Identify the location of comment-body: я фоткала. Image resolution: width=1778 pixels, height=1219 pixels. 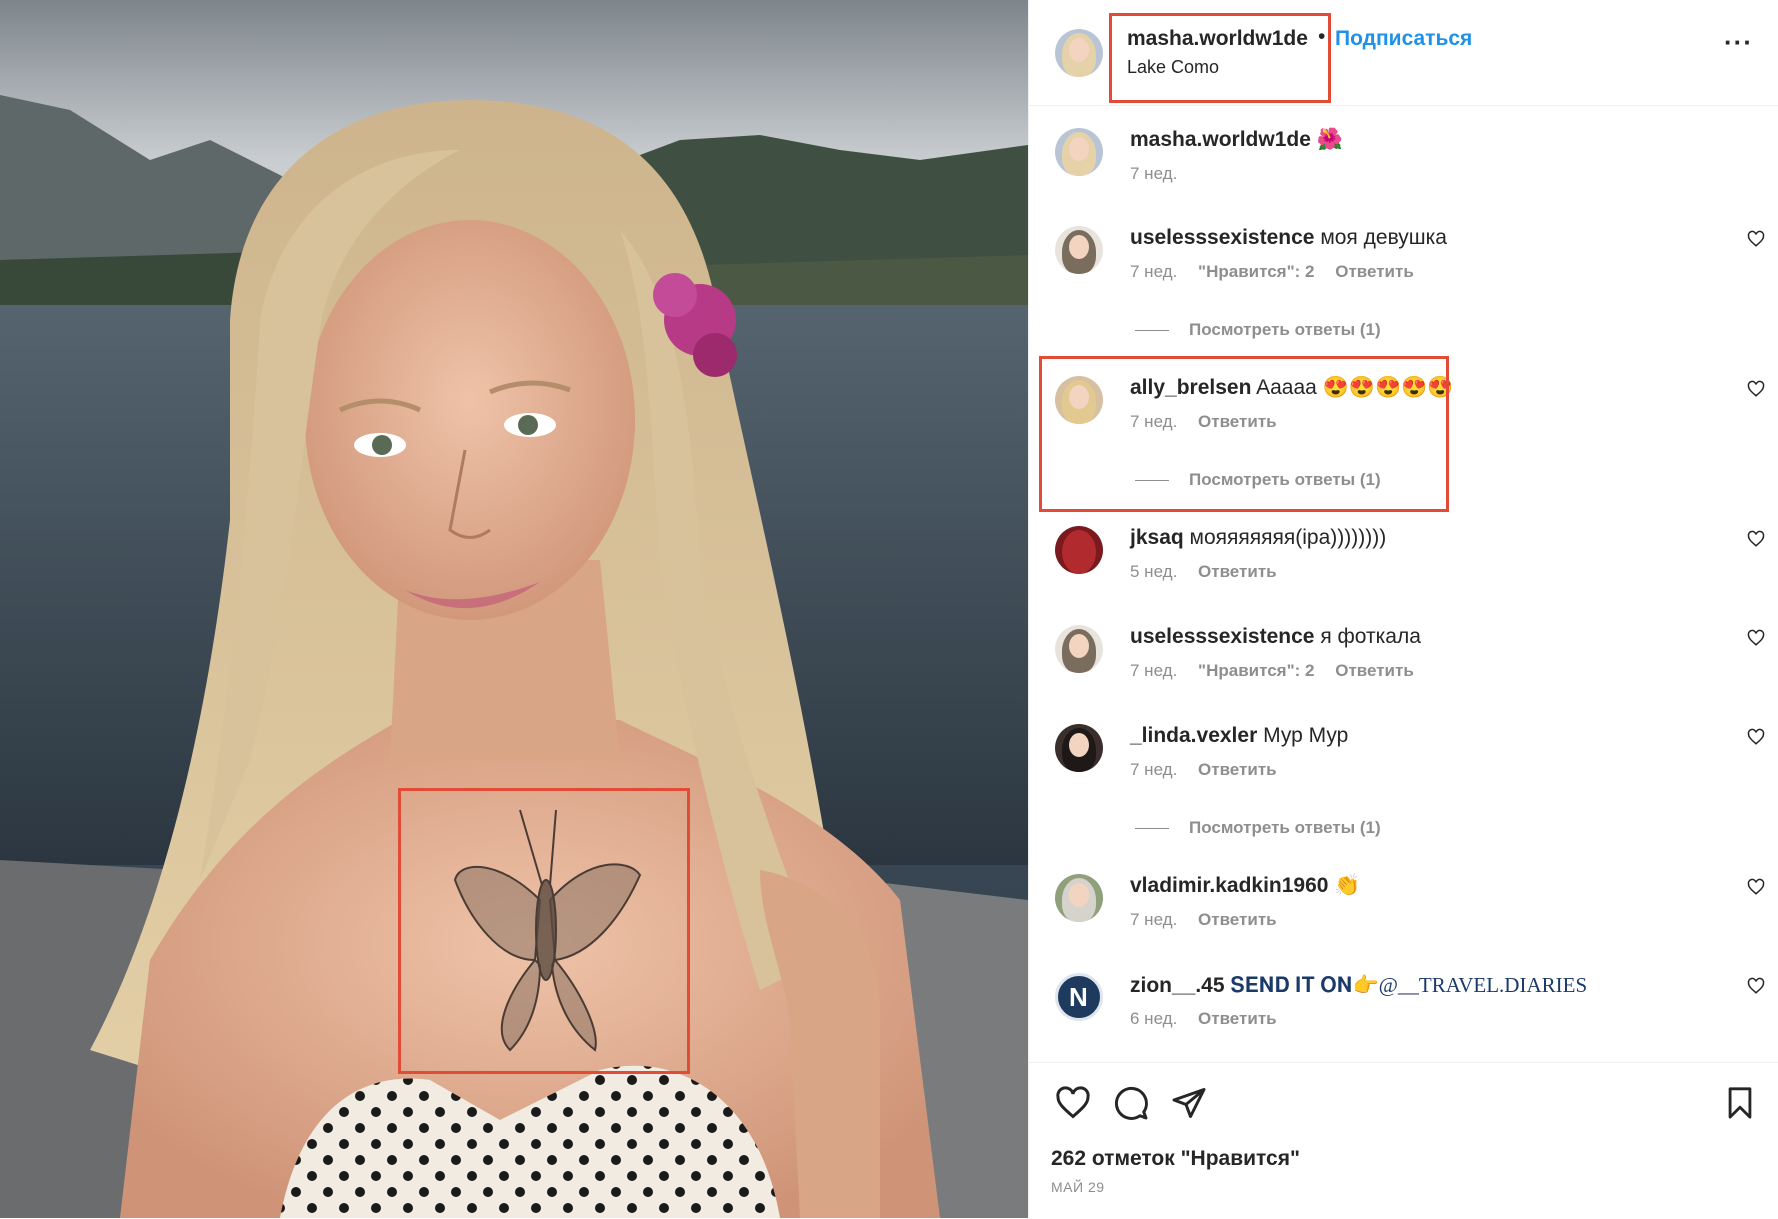
(1370, 636).